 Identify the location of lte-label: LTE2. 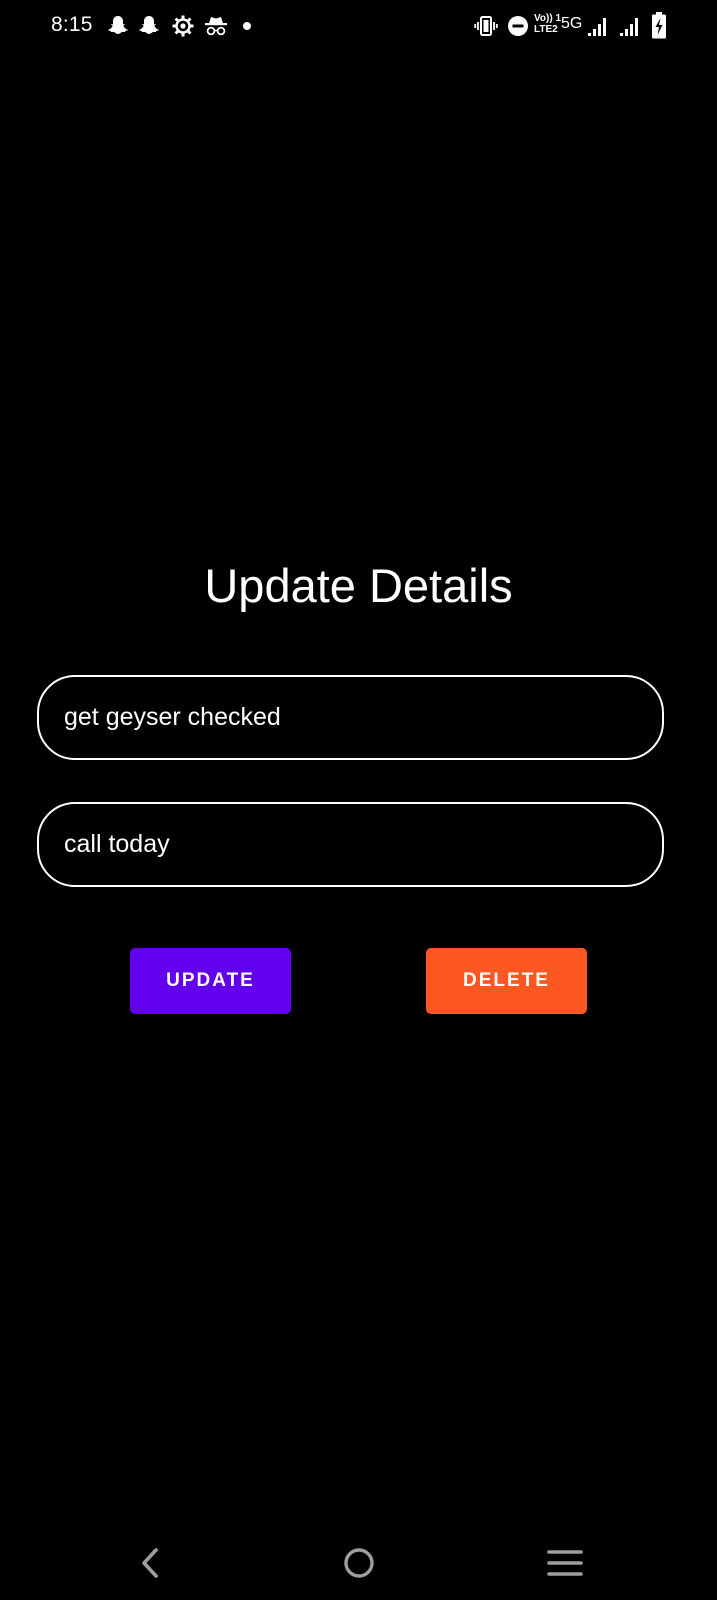
(546, 29).